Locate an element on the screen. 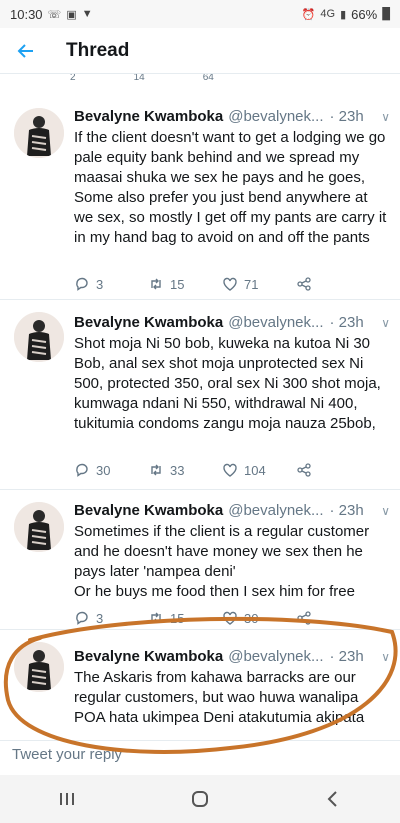  retweet-count: 33 is located at coordinates (177, 470).